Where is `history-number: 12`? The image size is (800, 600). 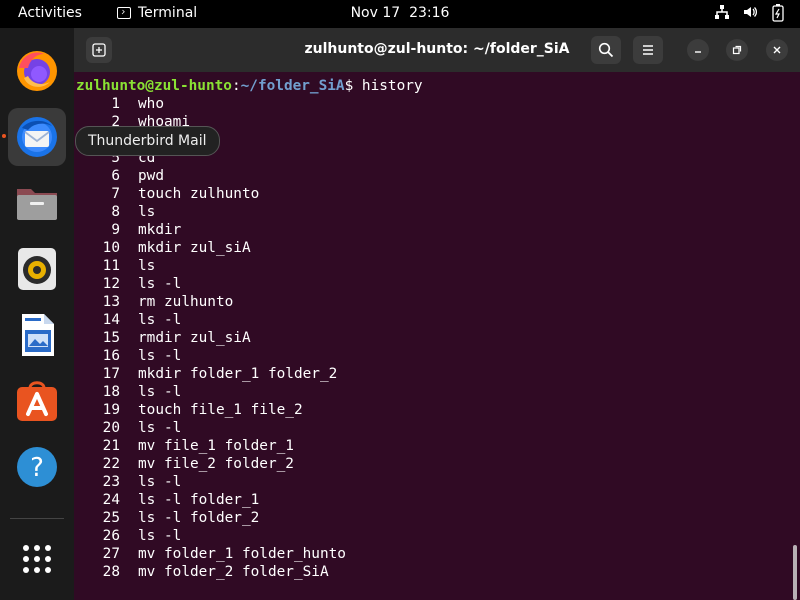
history-number: 12 is located at coordinates (111, 284).